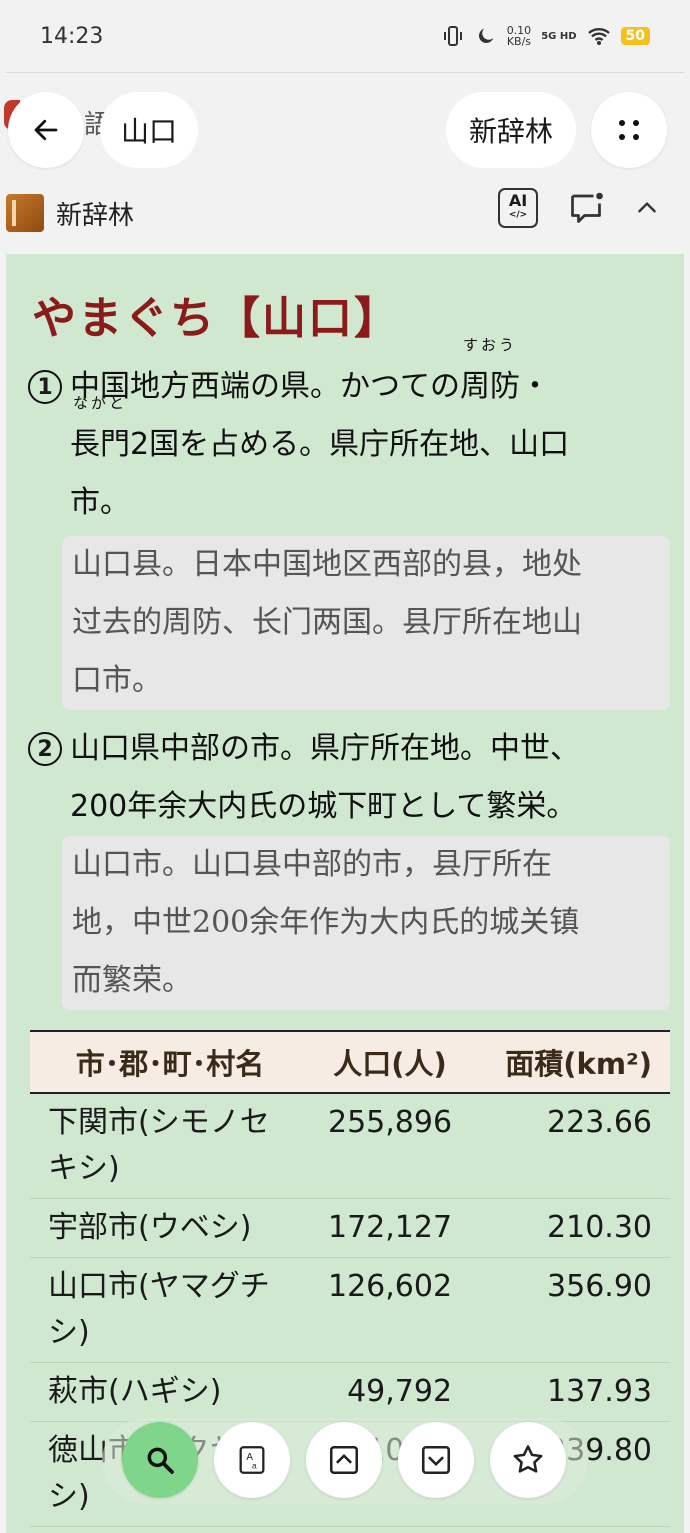 This screenshot has width=690, height=1533. I want to click on dictionary-actions: AI </>, so click(579, 208).